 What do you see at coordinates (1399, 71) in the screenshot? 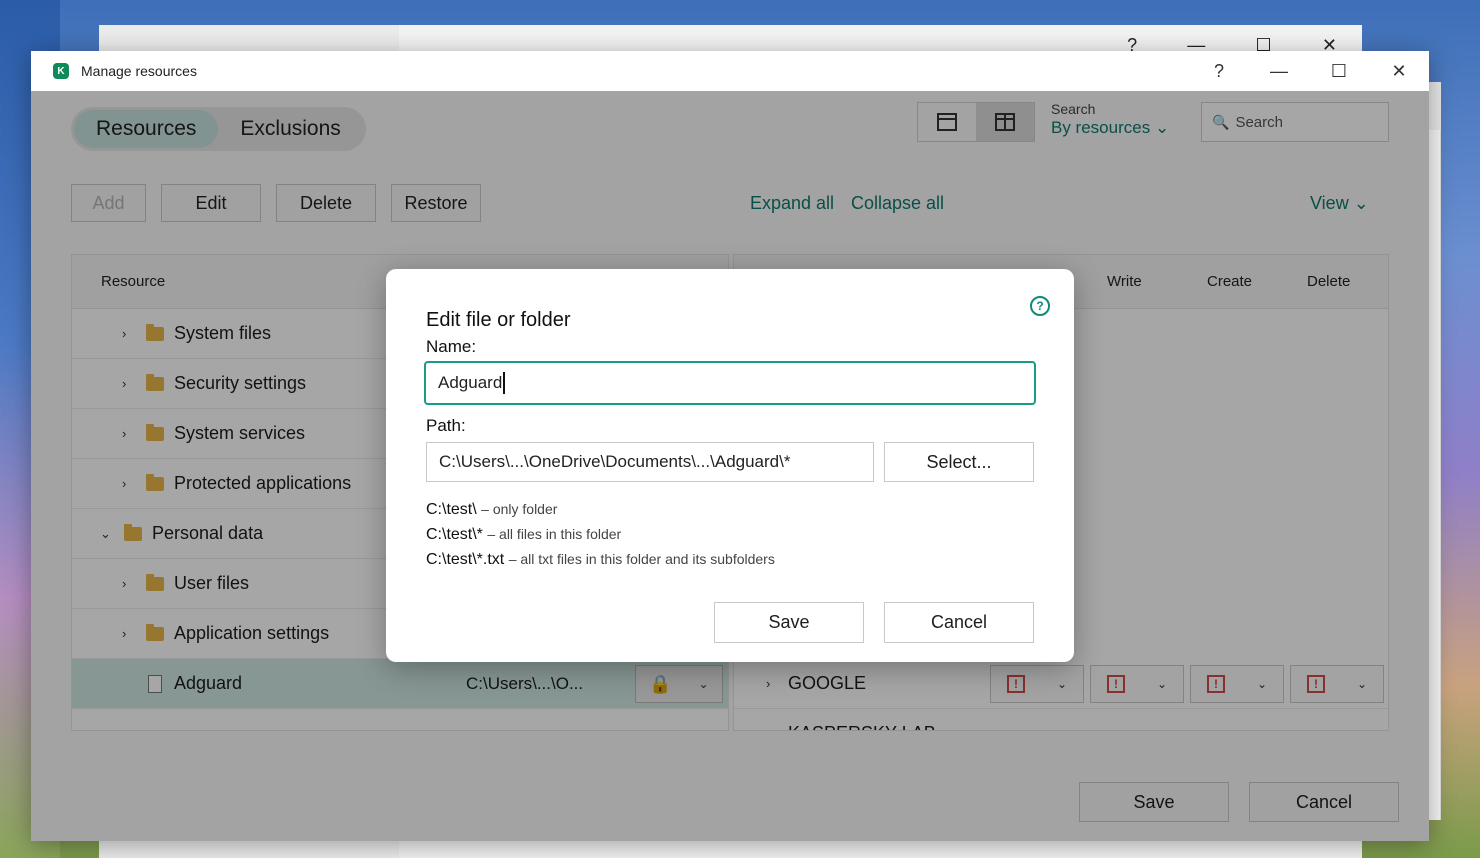
I see `close-button: ✕` at bounding box center [1399, 71].